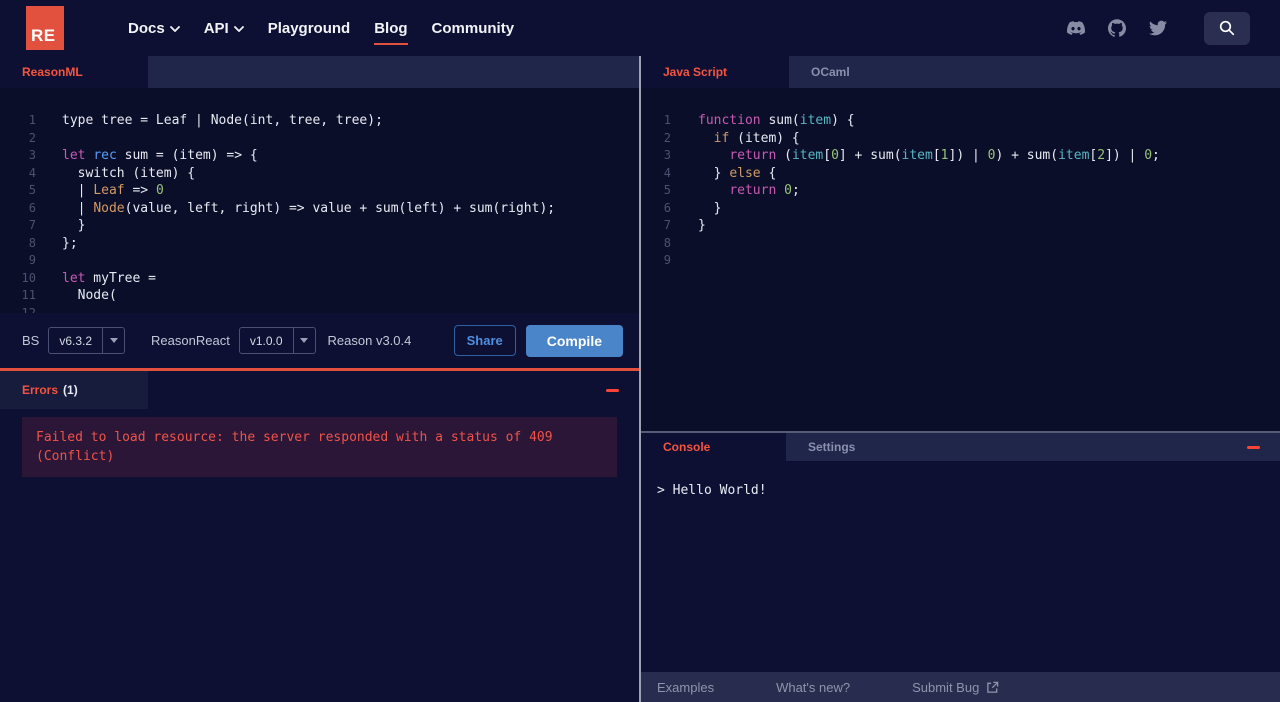 Image resolution: width=1280 pixels, height=702 pixels. I want to click on reasonreact-version-value: v1.0.0, so click(266, 340).